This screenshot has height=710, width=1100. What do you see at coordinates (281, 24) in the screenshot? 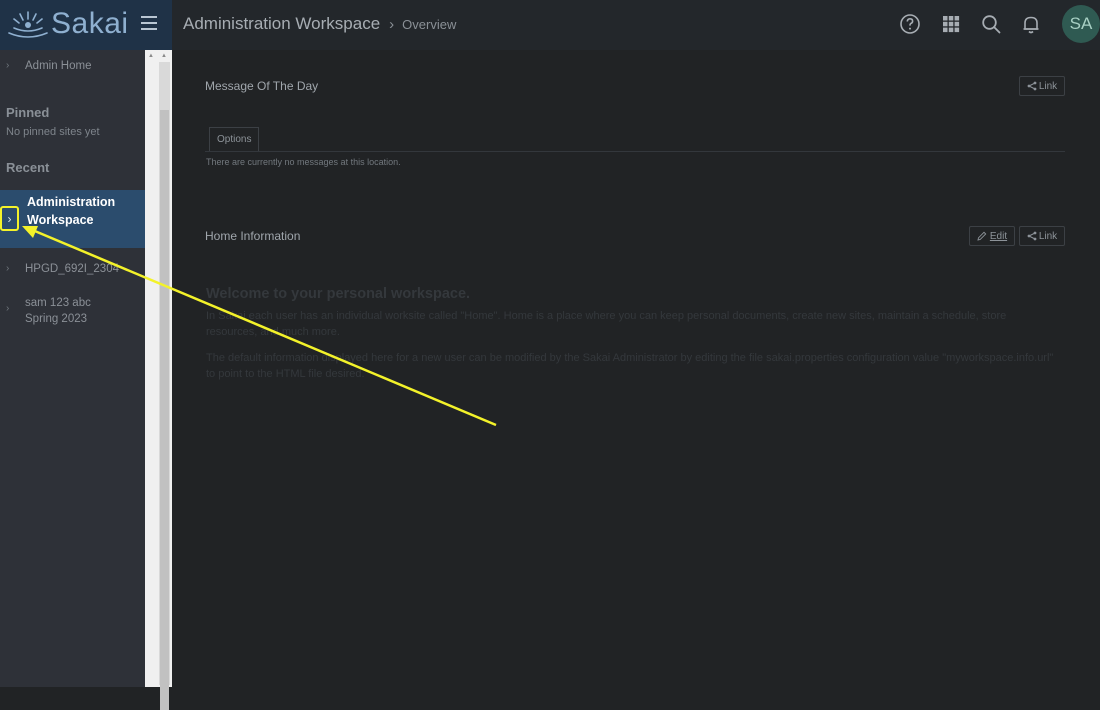
I see `breadcrumb-site: Administration Workspace` at bounding box center [281, 24].